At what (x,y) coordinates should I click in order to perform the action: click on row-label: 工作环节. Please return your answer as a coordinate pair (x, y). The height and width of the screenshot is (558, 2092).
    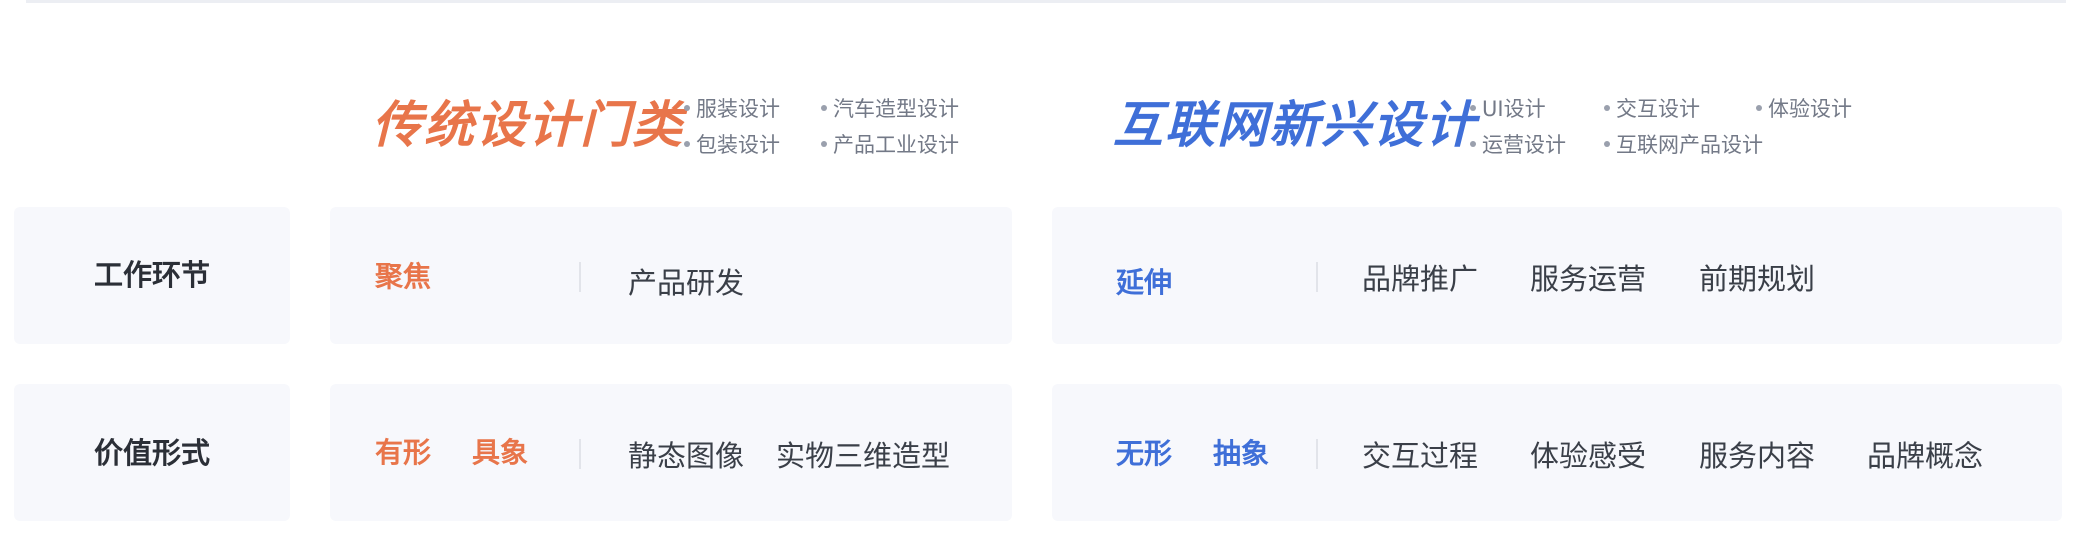
    Looking at the image, I should click on (152, 275).